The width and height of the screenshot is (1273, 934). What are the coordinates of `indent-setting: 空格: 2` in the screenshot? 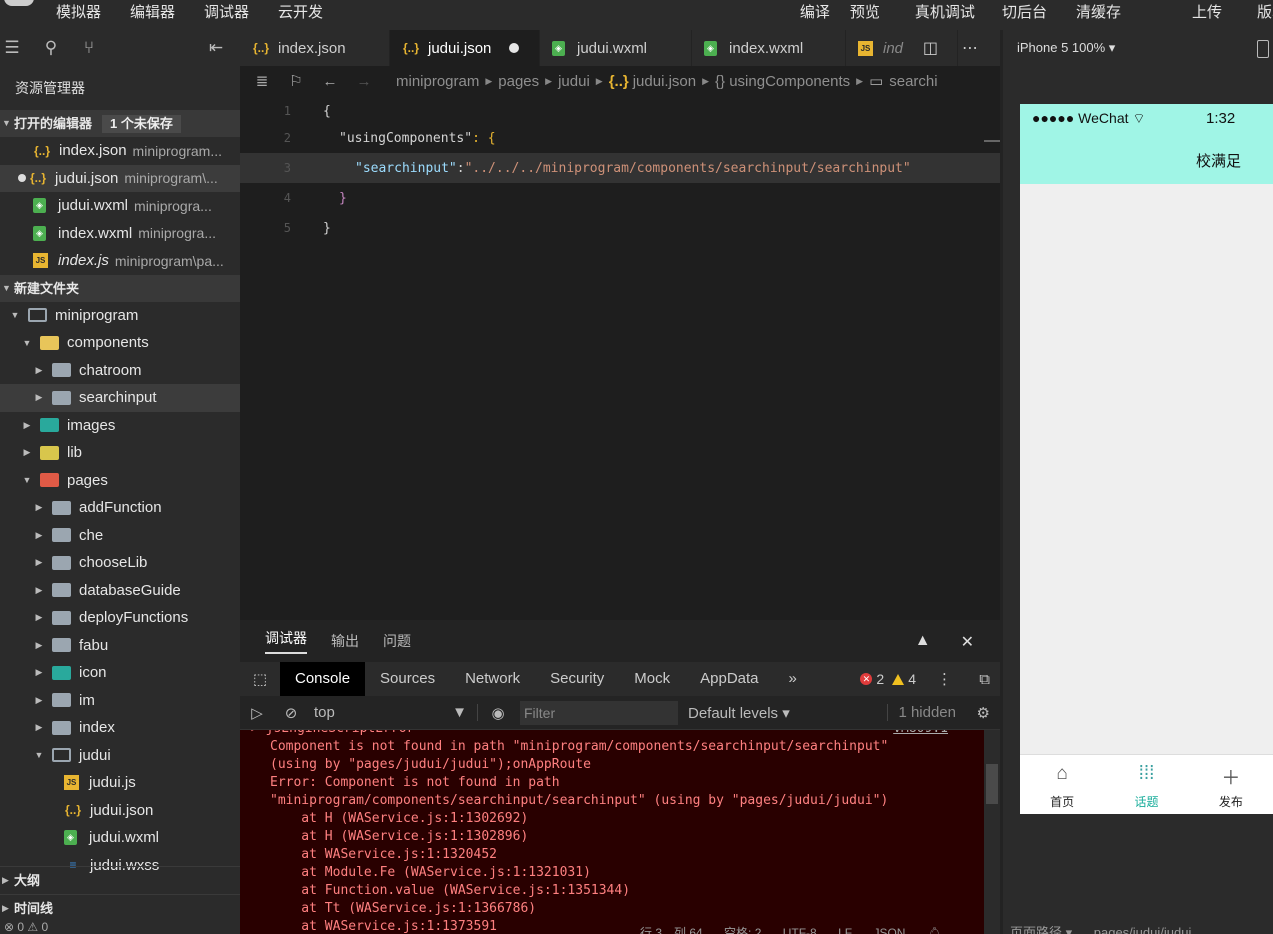 It's located at (742, 930).